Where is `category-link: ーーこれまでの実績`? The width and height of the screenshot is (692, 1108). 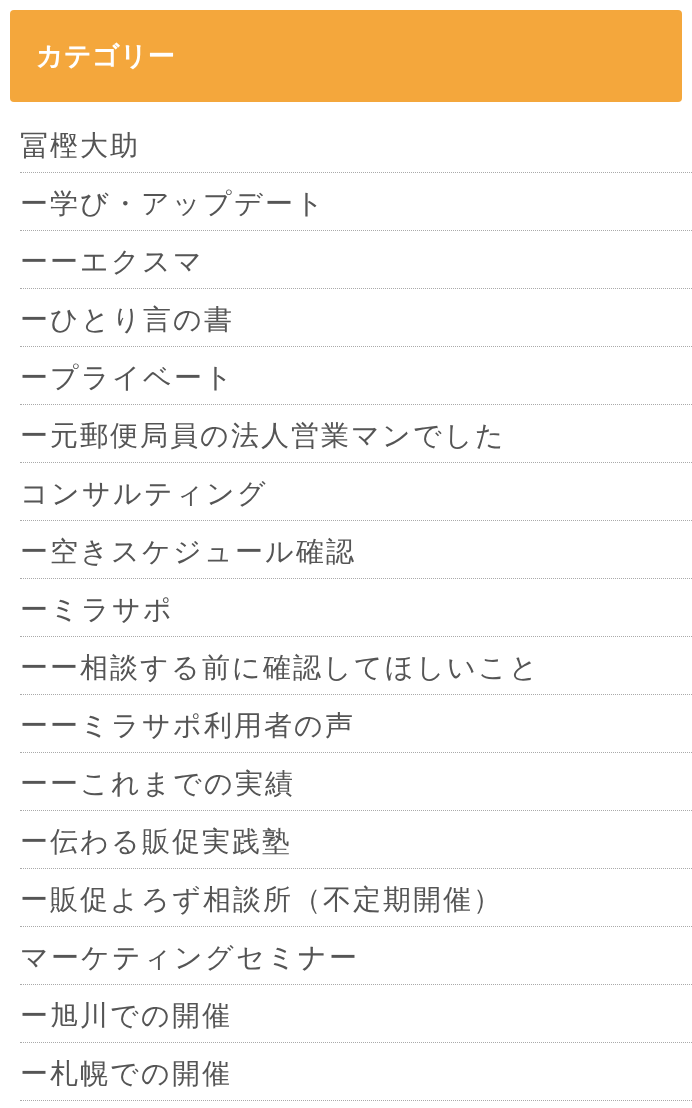
category-link: ーーこれまでの実績 is located at coordinates (157, 783).